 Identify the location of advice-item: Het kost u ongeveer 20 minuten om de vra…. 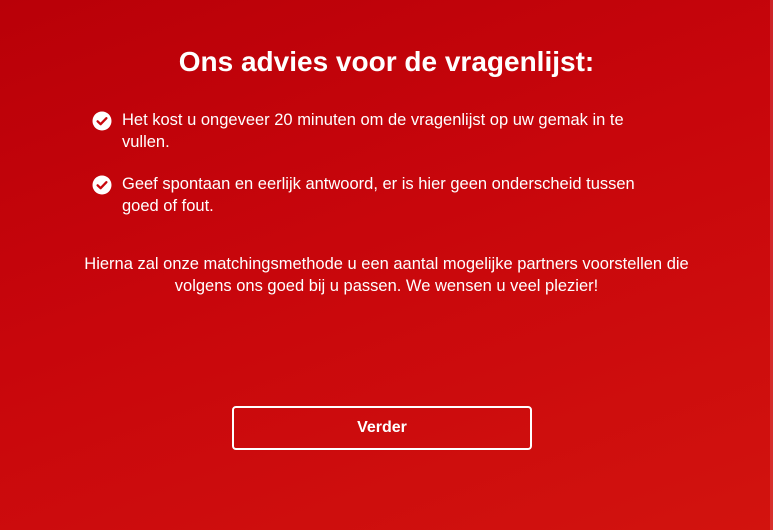
(377, 131).